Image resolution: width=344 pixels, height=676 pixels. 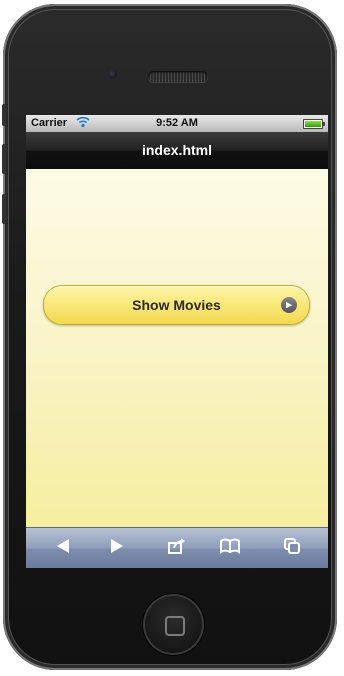 What do you see at coordinates (289, 305) in the screenshot?
I see `chevron-right-icon: ▸` at bounding box center [289, 305].